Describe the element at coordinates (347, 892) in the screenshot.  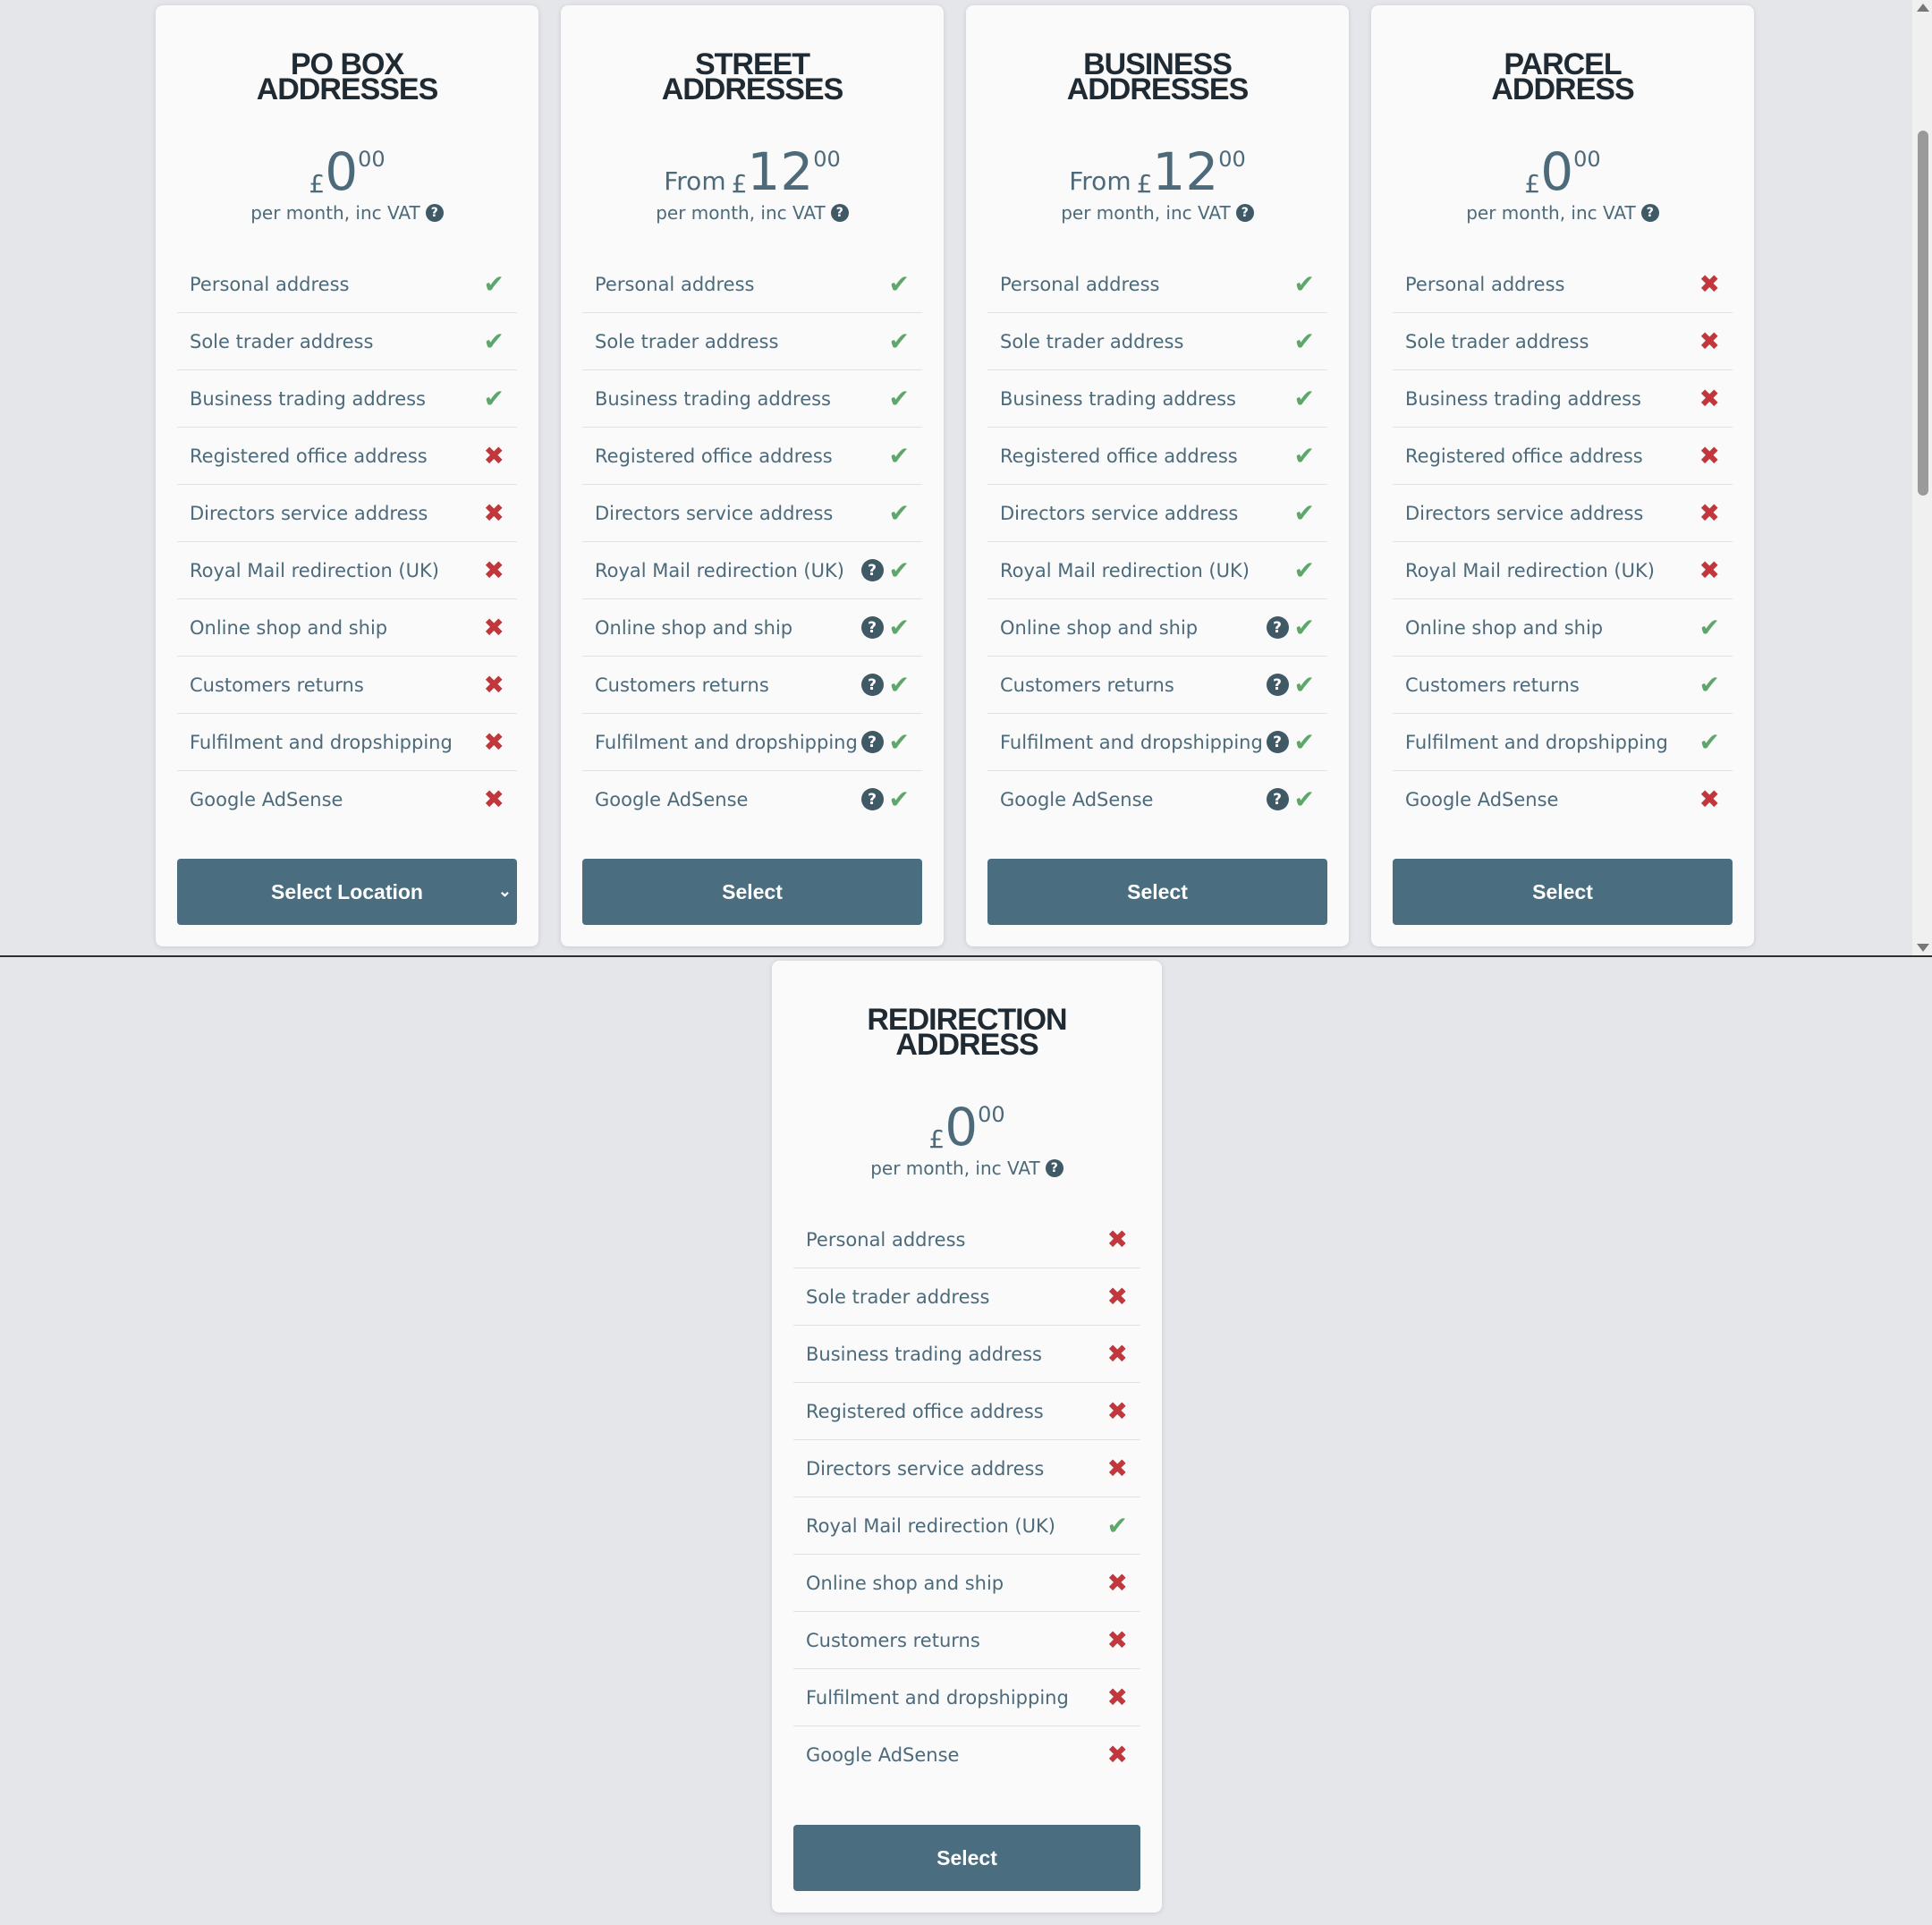
I see `select-location-dropdown: Select Location ⌄` at that location.